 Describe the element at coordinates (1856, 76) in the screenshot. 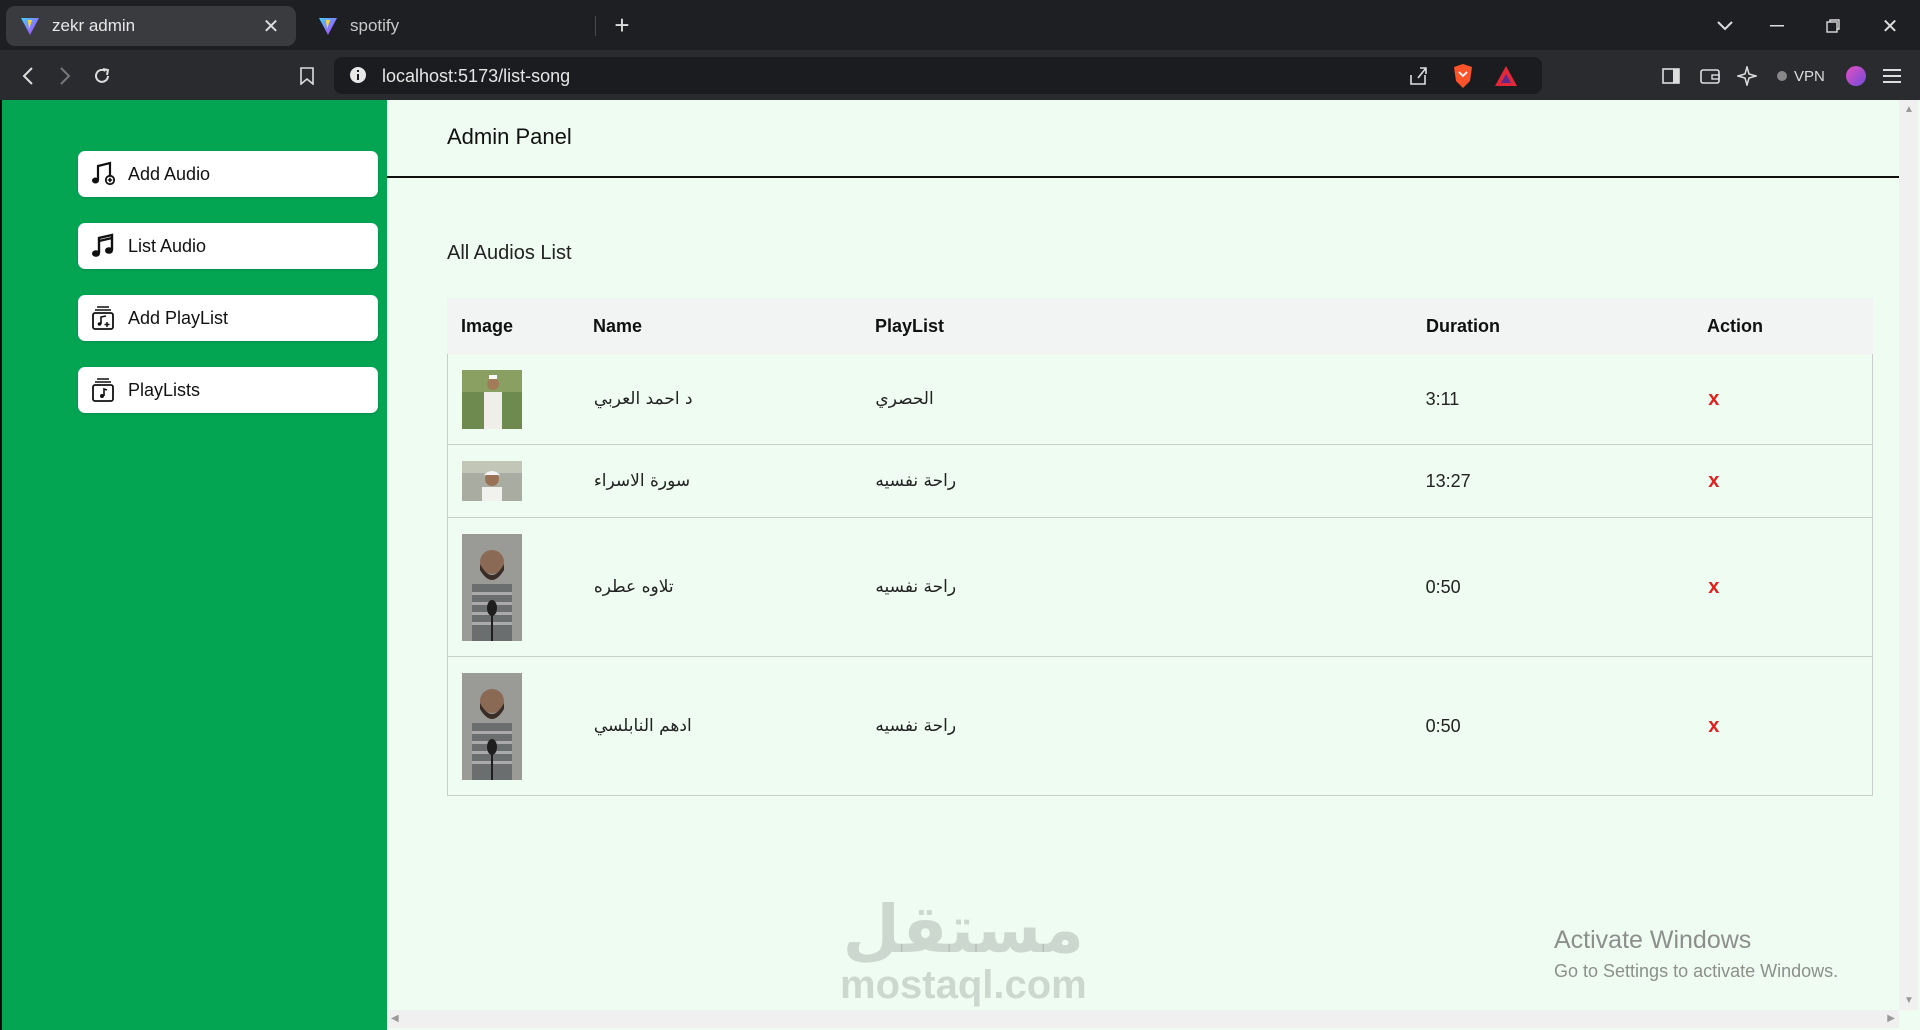

I see `profile-avatar-icon` at that location.